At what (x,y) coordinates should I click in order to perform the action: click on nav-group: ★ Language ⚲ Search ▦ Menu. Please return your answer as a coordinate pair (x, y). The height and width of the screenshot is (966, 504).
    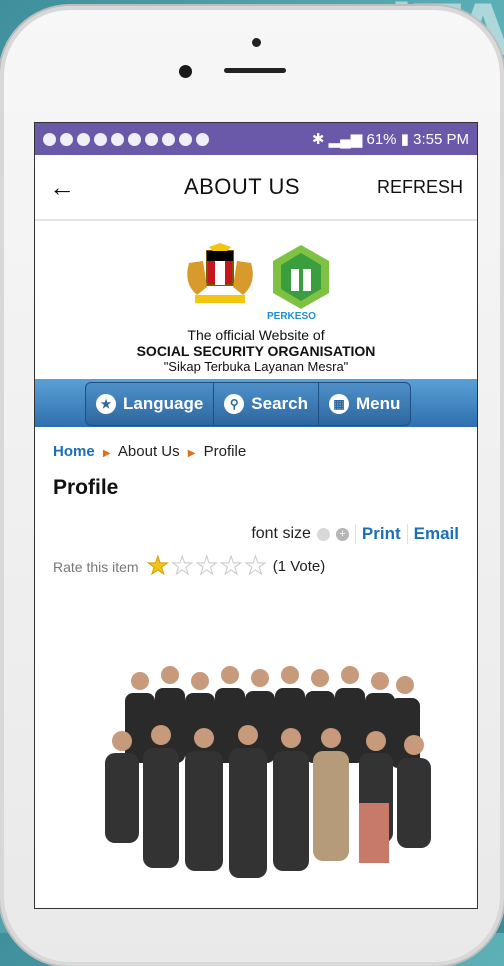
    Looking at the image, I should click on (248, 404).